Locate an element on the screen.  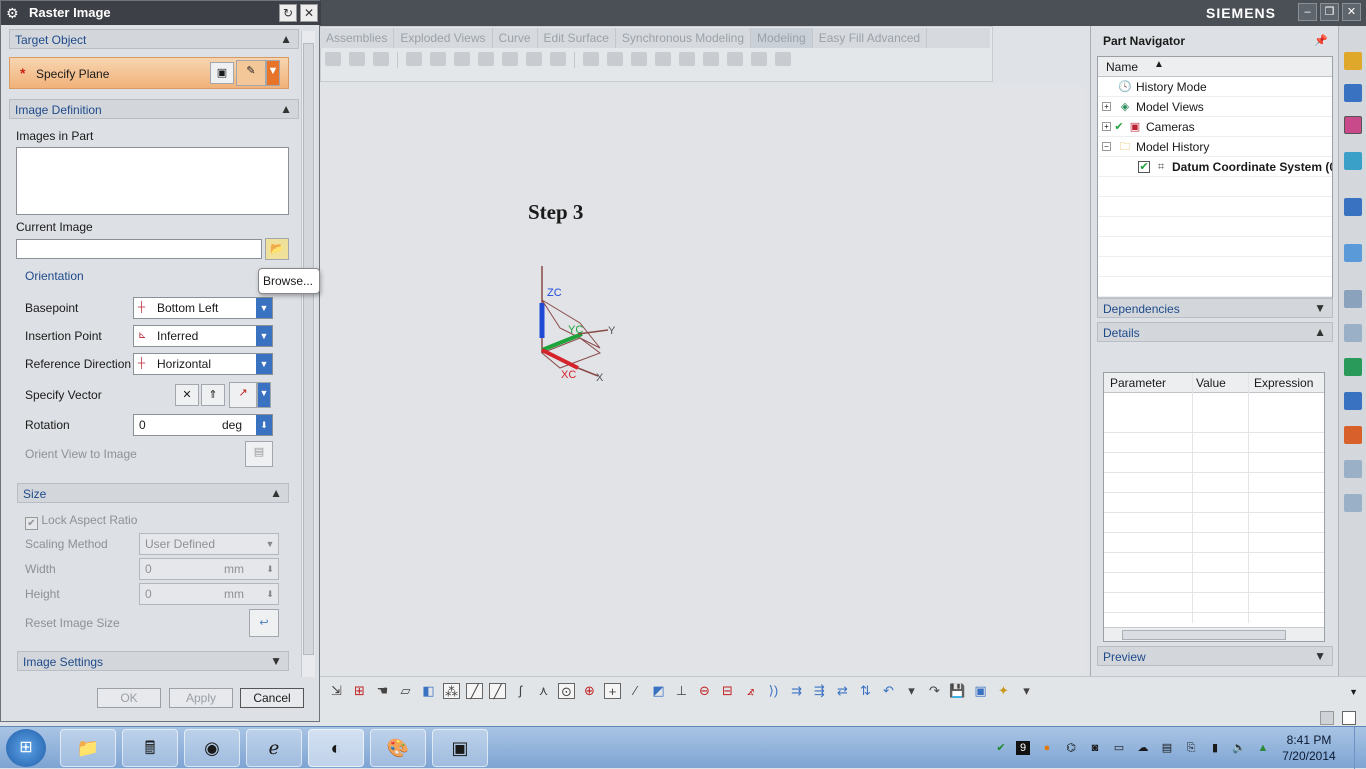
gear-icon: ⚙ is located at coordinates (12, 13).